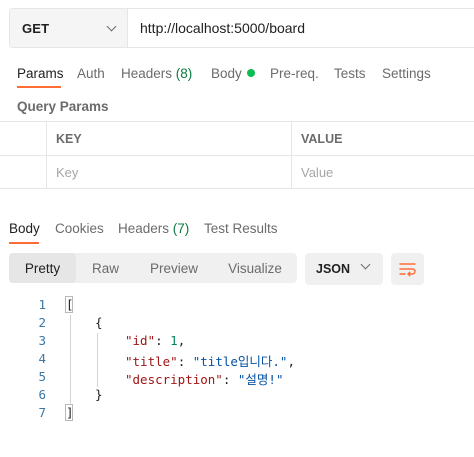 Image resolution: width=474 pixels, height=457 pixels. What do you see at coordinates (99, 394) in the screenshot?
I see `json-close-brace: }` at bounding box center [99, 394].